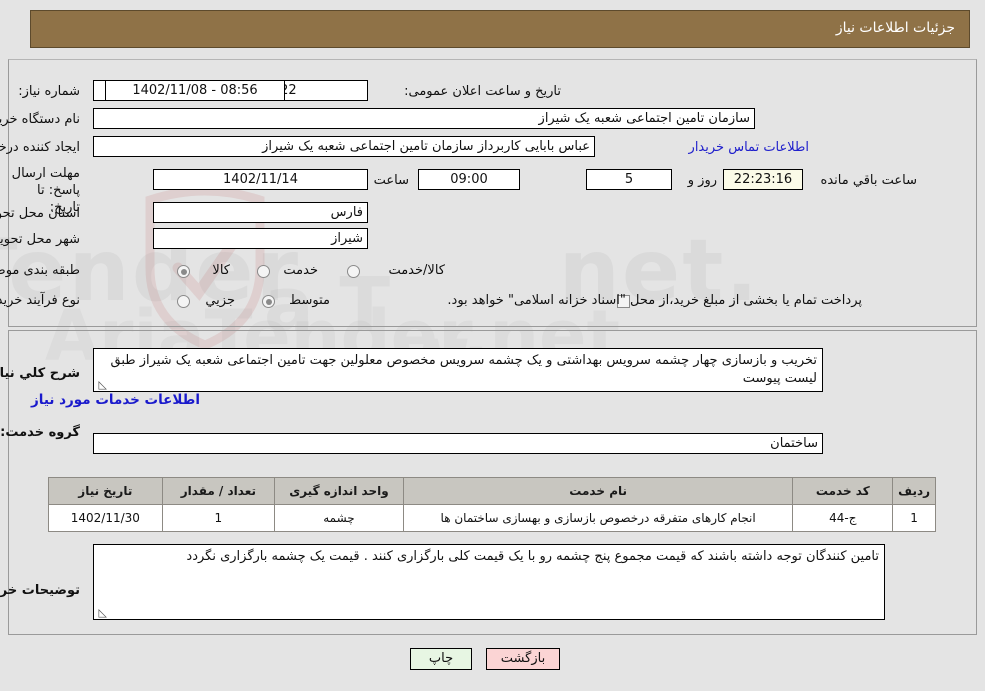 This screenshot has width=985, height=691. I want to click on remaining-days-field: 5, so click(629, 179).